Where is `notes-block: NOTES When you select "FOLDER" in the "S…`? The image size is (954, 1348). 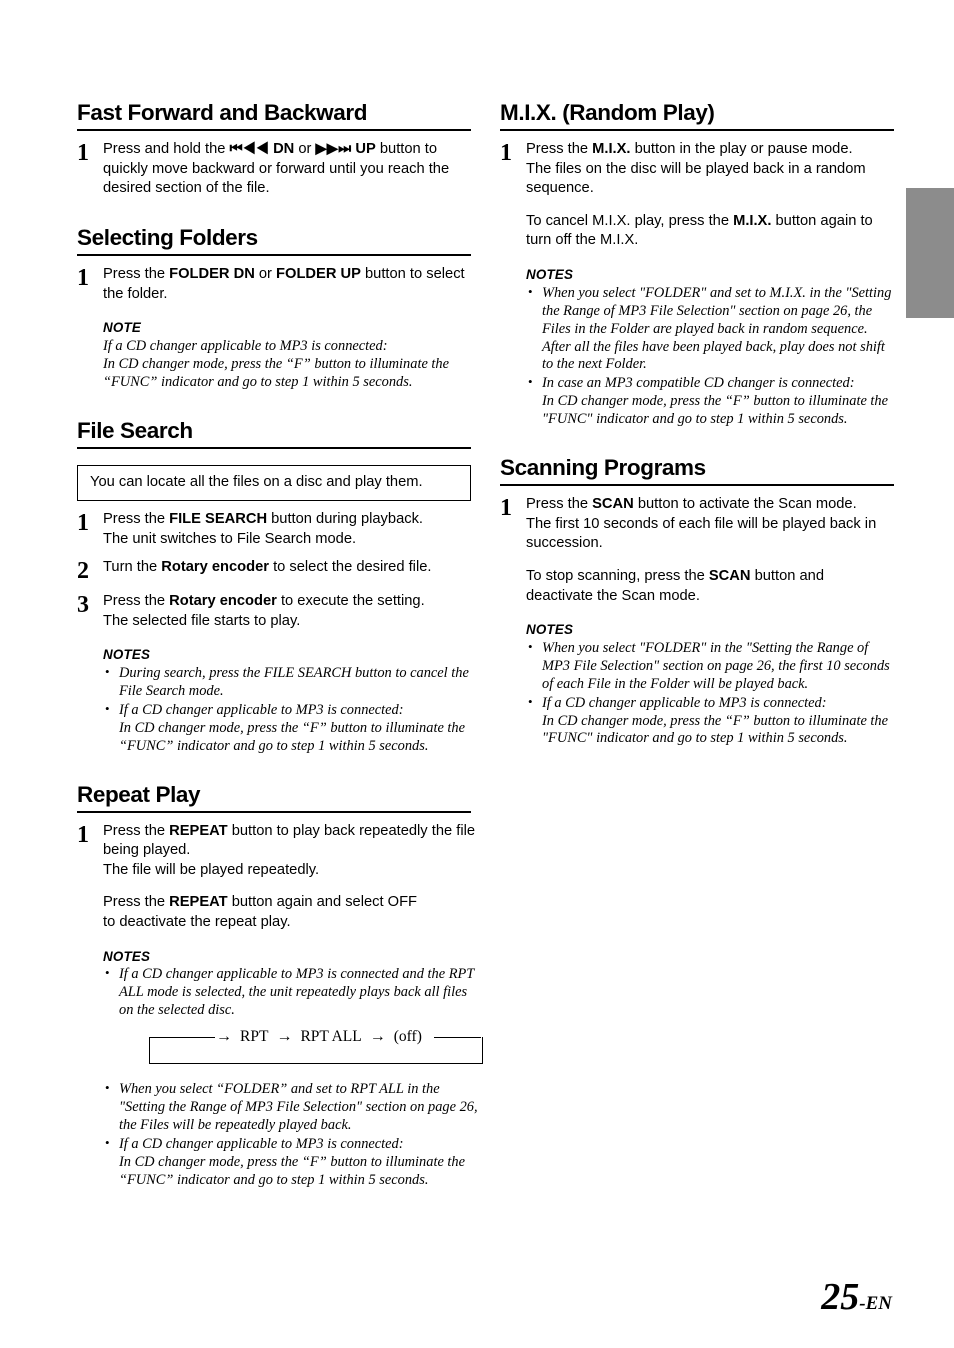
notes-block: NOTES When you select "FOLDER" in the "S… is located at coordinates (710, 684).